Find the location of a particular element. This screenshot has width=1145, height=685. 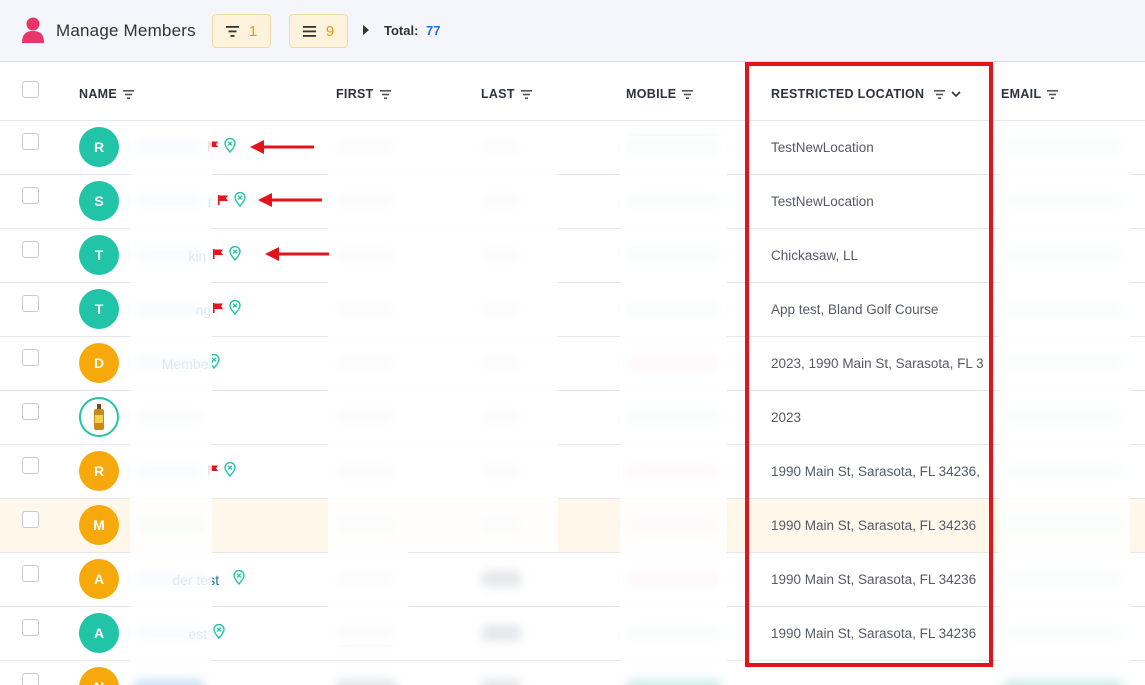

filter-count-button: 1 is located at coordinates (241, 31).